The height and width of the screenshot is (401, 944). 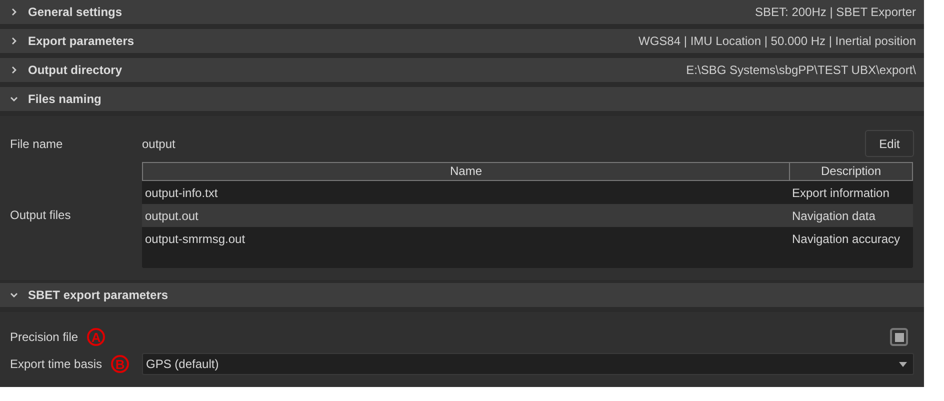 I want to click on section-header: General settings SBET: 200Hz | SBET Exporter, so click(x=462, y=12).